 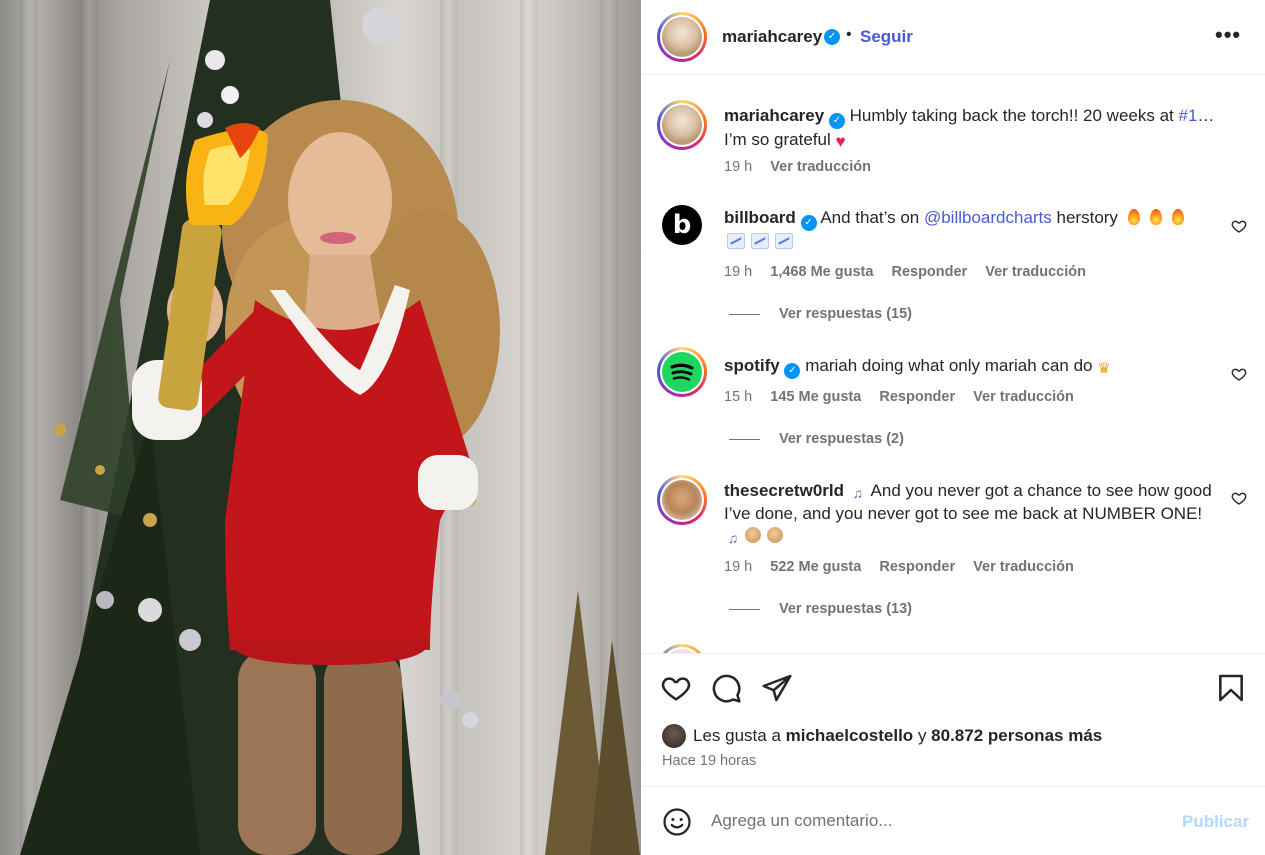 I want to click on spotify-logo-icon, so click(x=682, y=372).